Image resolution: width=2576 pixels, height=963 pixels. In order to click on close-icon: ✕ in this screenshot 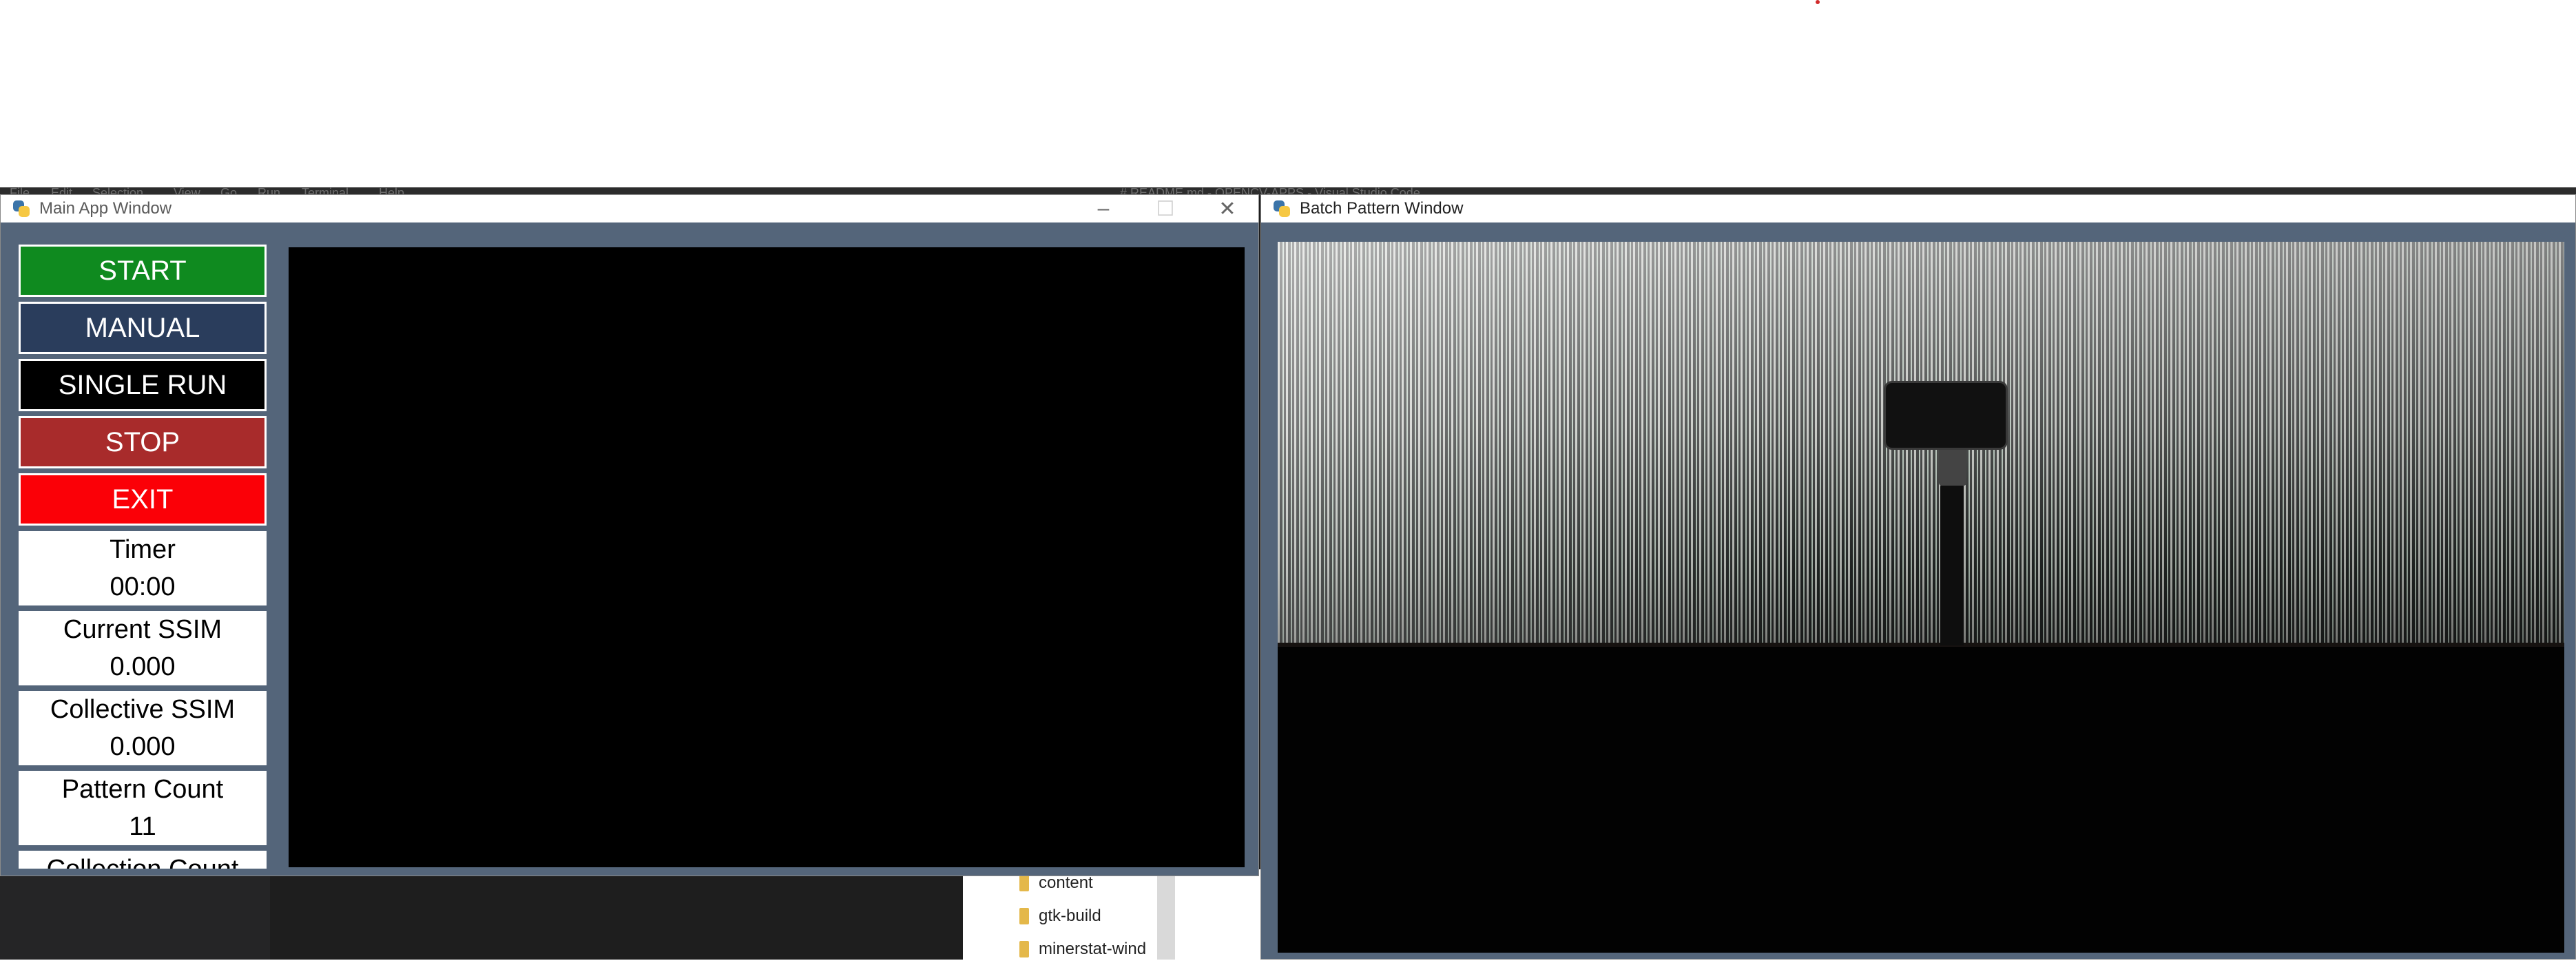, I will do `click(1227, 208)`.